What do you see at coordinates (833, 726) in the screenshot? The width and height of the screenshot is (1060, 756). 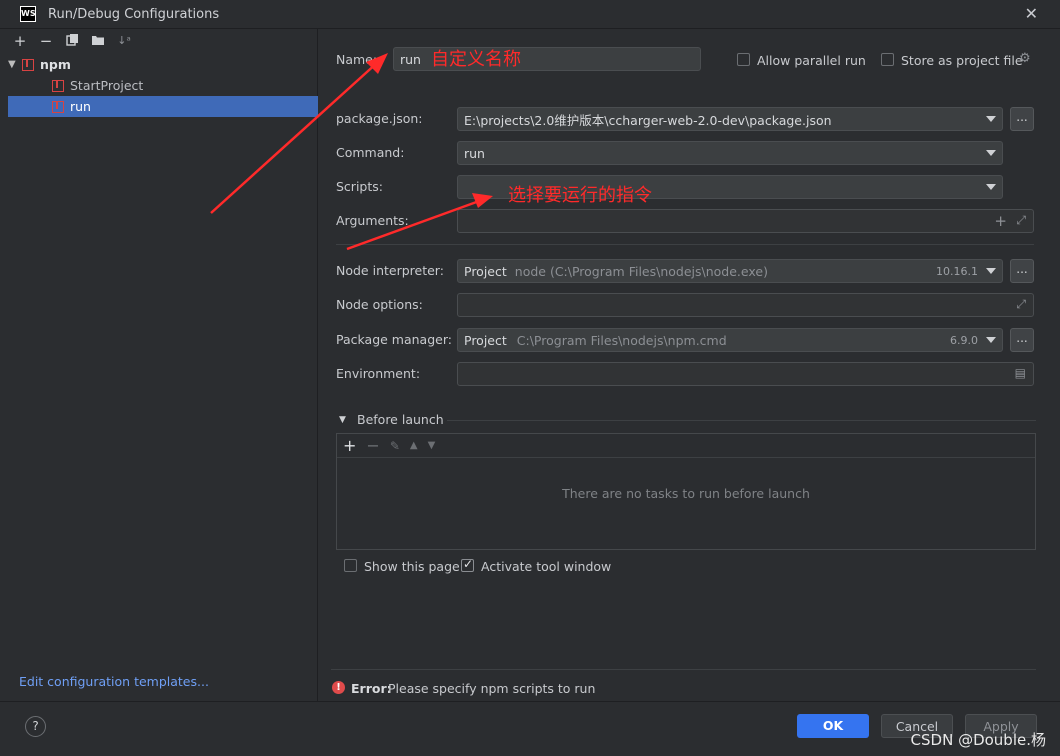 I see `ok-button: OK` at bounding box center [833, 726].